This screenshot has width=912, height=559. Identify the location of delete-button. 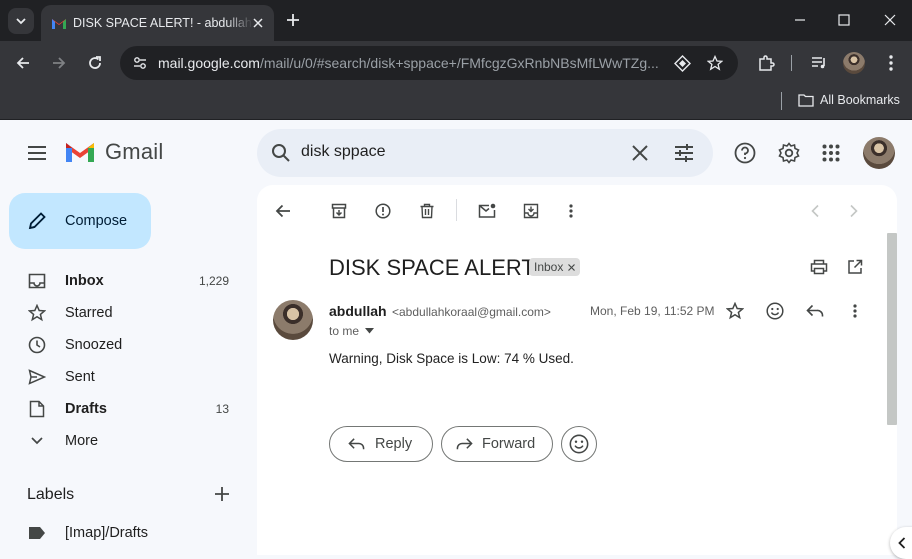
(427, 211).